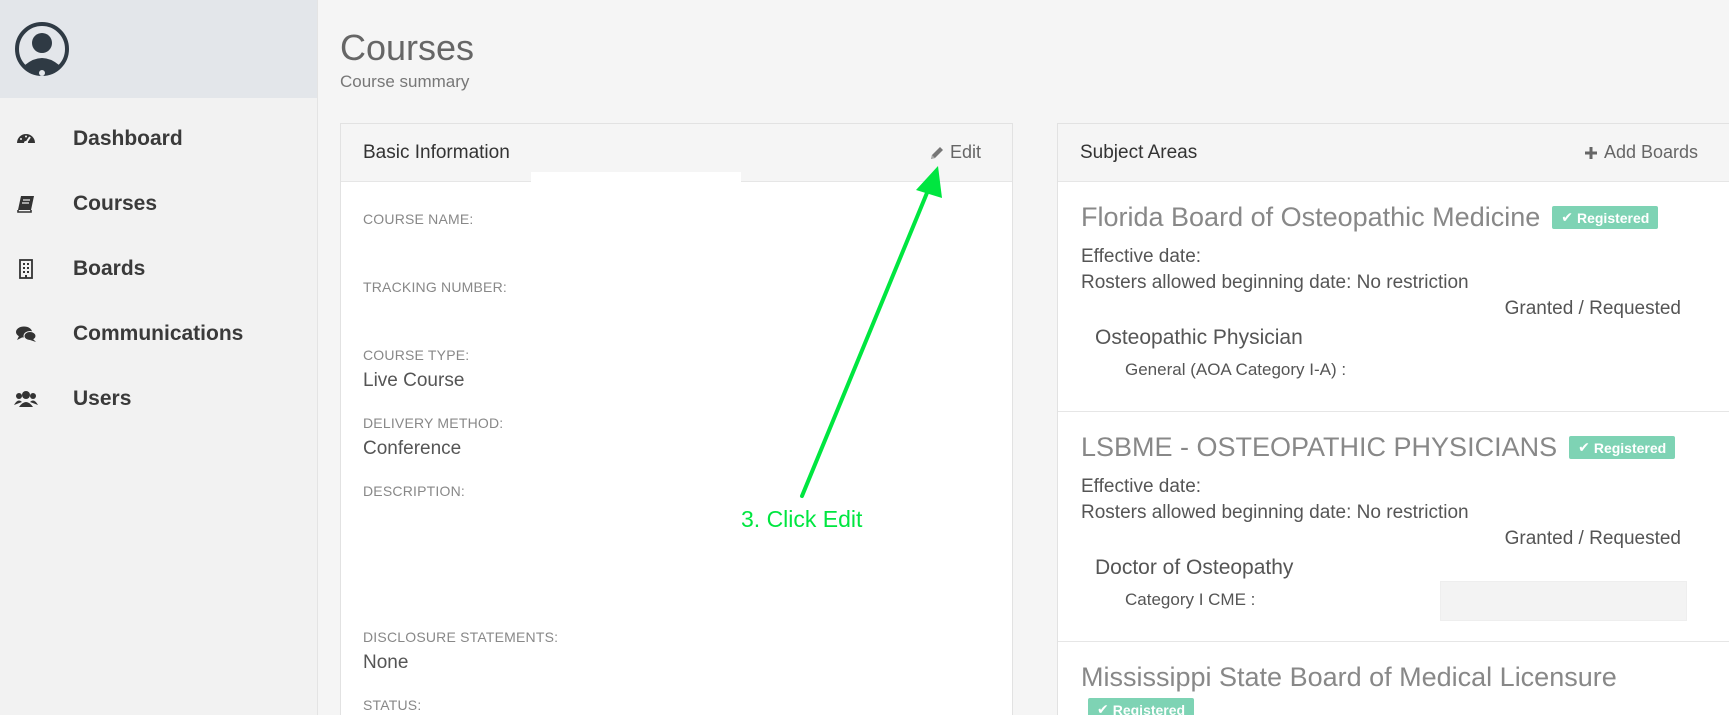 The image size is (1729, 715). I want to click on sidebar-item-label: Communications, so click(158, 333).